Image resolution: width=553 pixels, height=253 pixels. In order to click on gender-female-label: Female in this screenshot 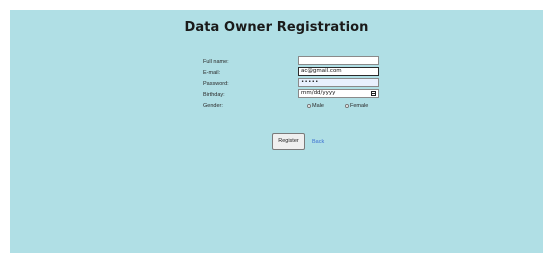, I will do `click(359, 106)`.